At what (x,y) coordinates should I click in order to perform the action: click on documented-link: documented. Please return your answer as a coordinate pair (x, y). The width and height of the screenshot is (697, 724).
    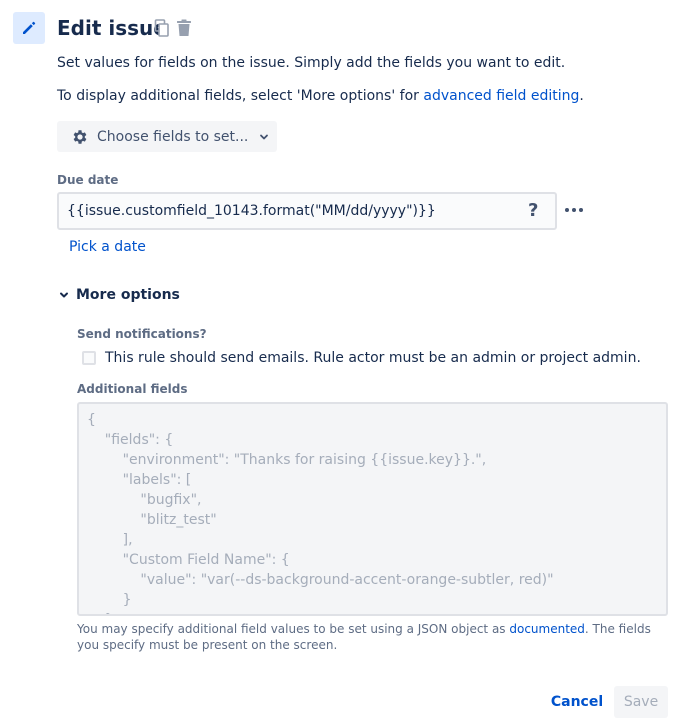
    Looking at the image, I should click on (547, 629).